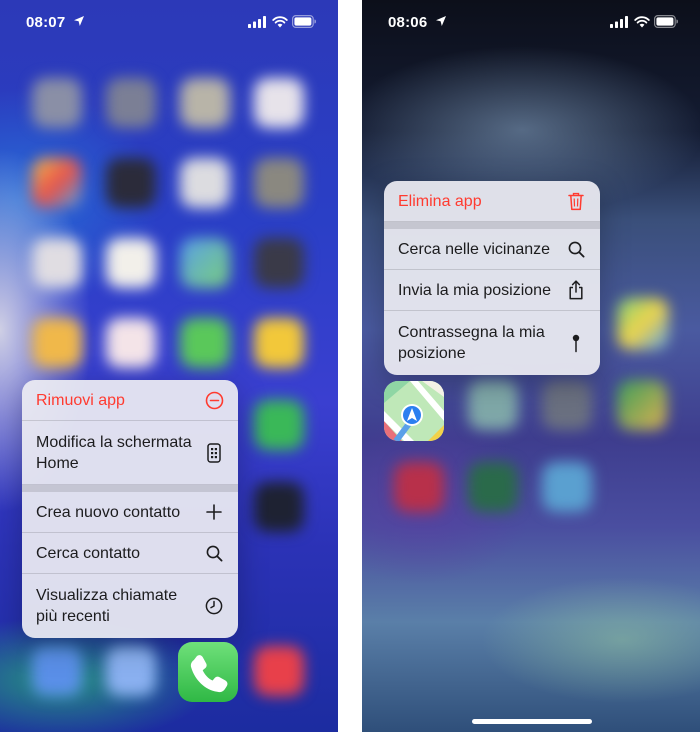  What do you see at coordinates (414, 411) in the screenshot?
I see `maps-app-icon` at bounding box center [414, 411].